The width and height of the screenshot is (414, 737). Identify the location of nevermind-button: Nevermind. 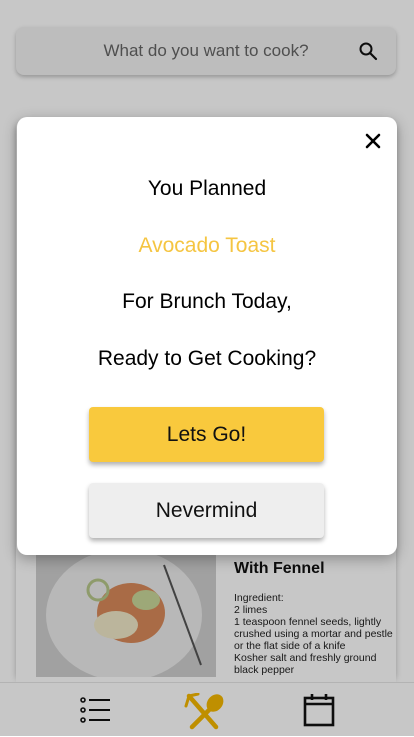
(206, 510).